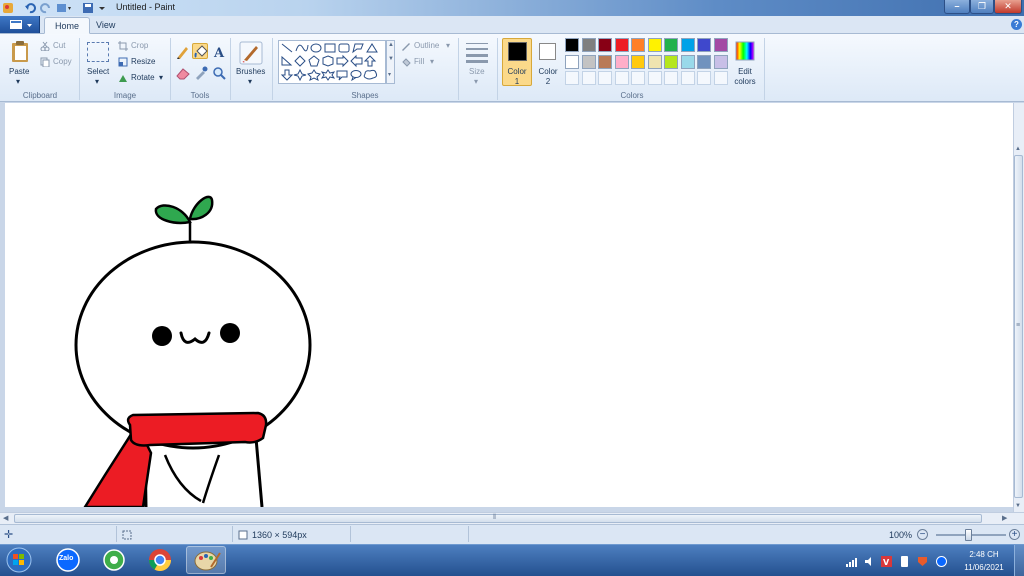 This screenshot has width=1024, height=576. What do you see at coordinates (1014, 534) in the screenshot?
I see `zoom-in-button: +` at bounding box center [1014, 534].